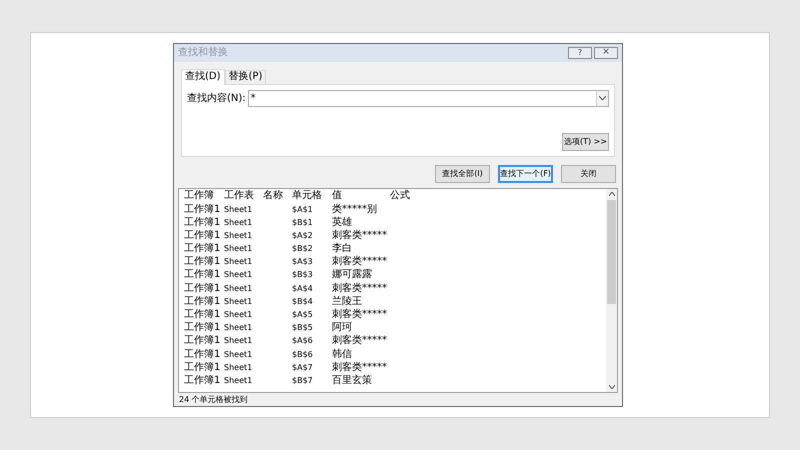  I want to click on vertical-scrollbar, so click(611, 290).